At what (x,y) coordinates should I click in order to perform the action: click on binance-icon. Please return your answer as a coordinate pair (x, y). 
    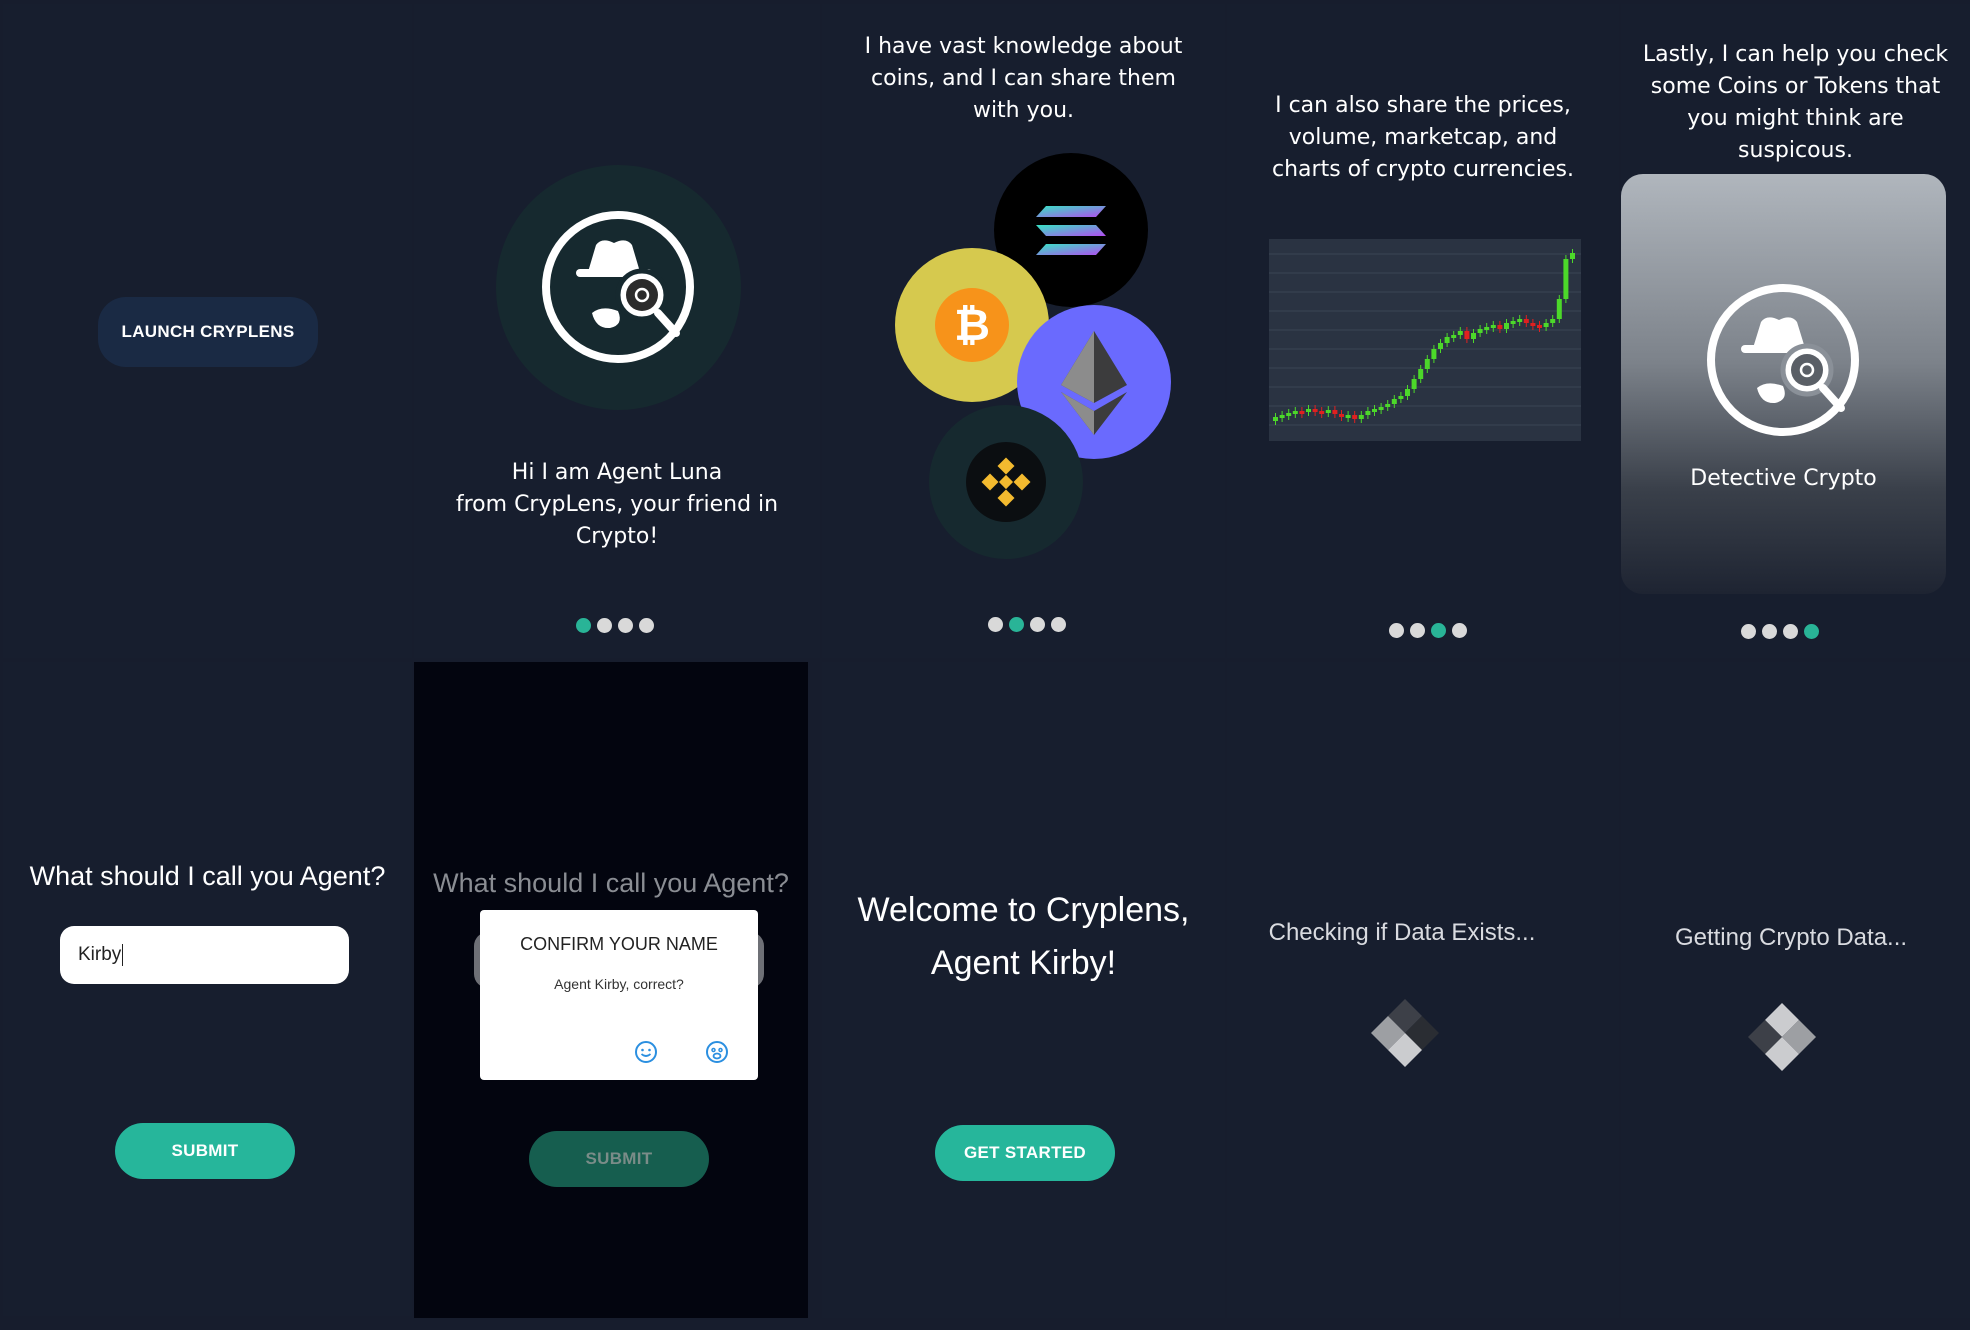
    Looking at the image, I should click on (1006, 482).